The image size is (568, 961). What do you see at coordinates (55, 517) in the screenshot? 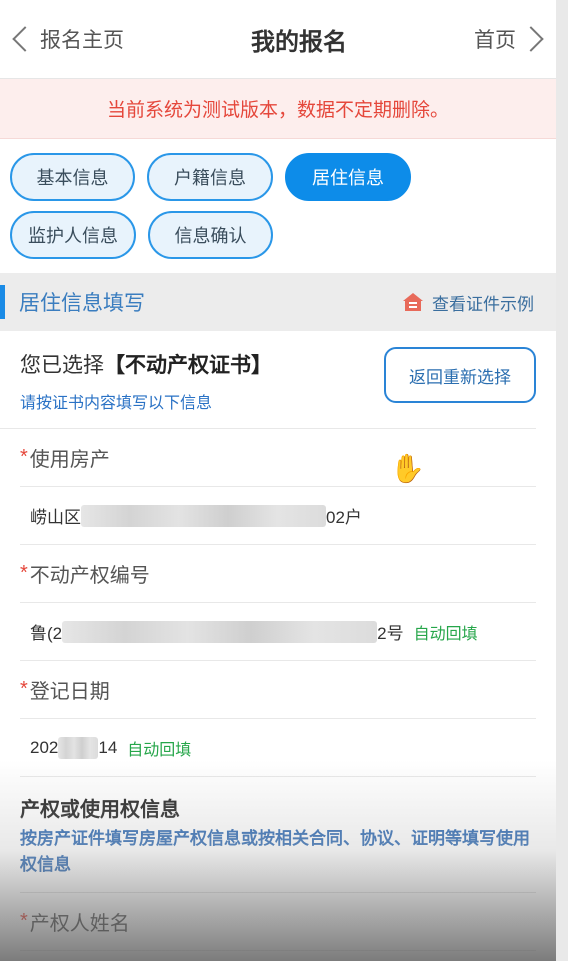
I see `property-value-start: 崂山区` at bounding box center [55, 517].